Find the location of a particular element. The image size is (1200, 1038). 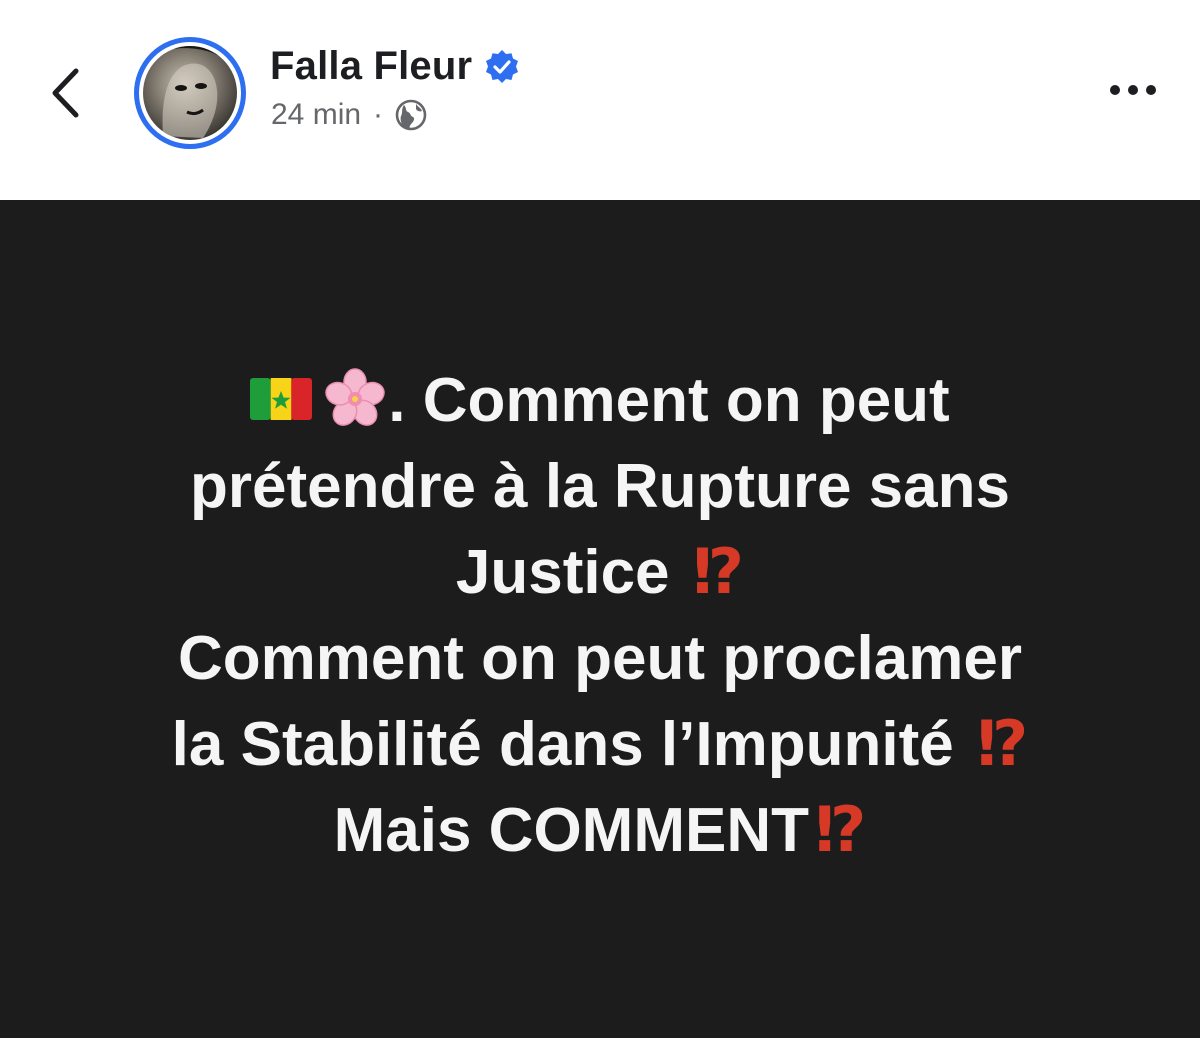

post-line-2: prétendre à la Rupture sans is located at coordinates (600, 486).